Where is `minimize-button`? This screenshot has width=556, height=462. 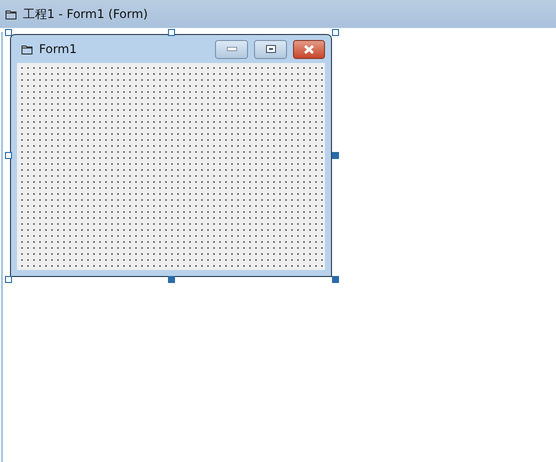
minimize-button is located at coordinates (231, 49).